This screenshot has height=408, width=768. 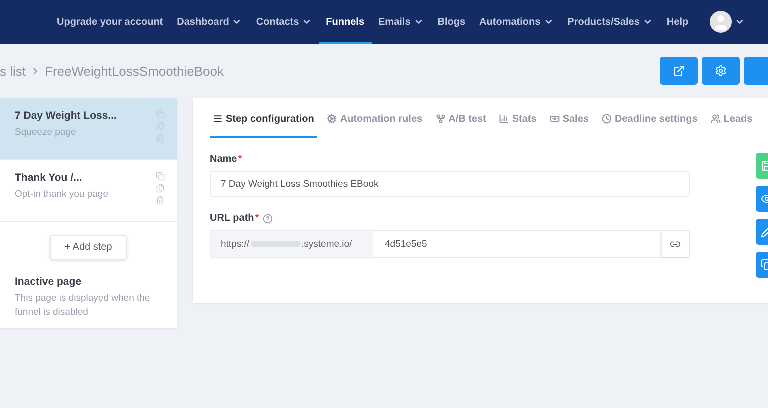 What do you see at coordinates (555, 119) in the screenshot?
I see `banknote-icon` at bounding box center [555, 119].